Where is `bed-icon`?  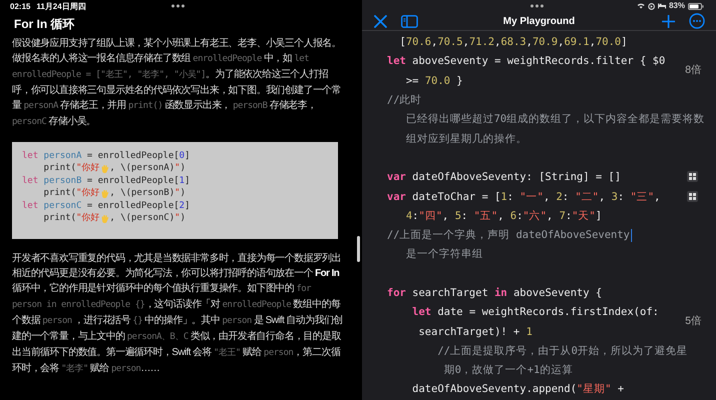
bed-icon is located at coordinates (662, 6).